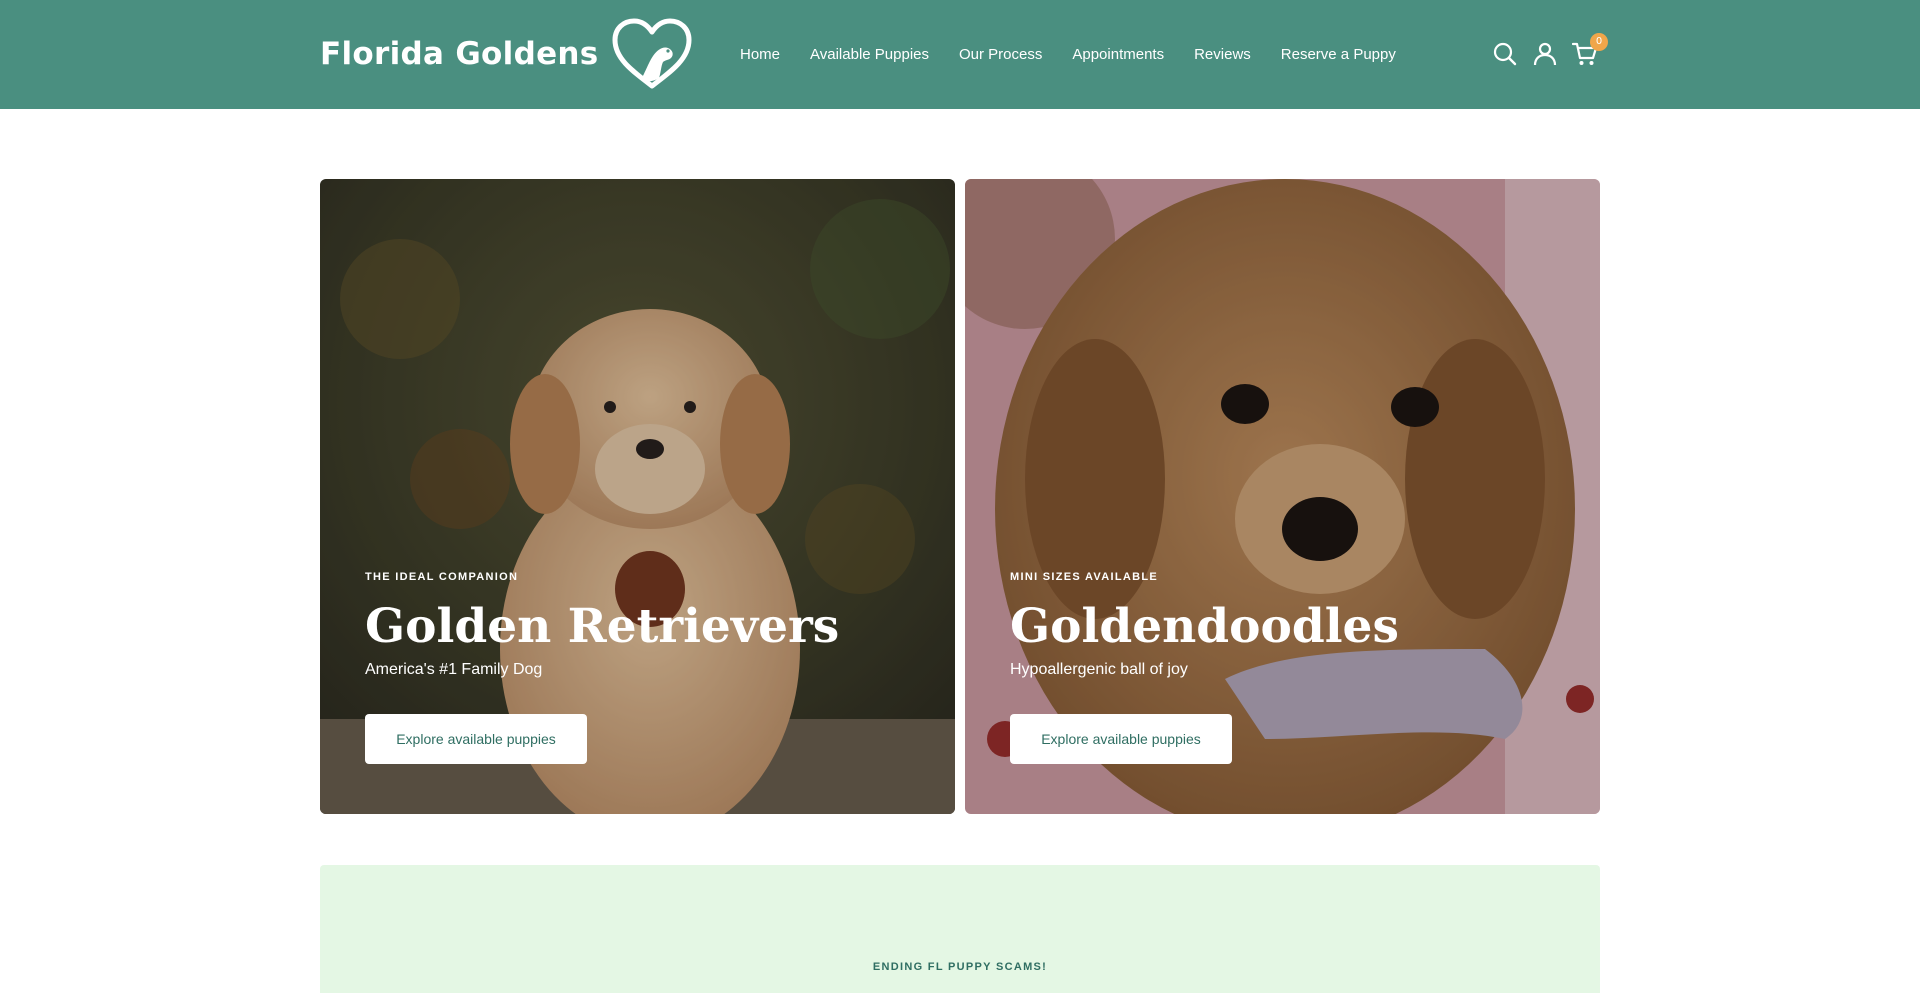  Describe the element at coordinates (960, 929) in the screenshot. I see `scam-banner: ENDING FL PUPPY SCAMS!` at that location.